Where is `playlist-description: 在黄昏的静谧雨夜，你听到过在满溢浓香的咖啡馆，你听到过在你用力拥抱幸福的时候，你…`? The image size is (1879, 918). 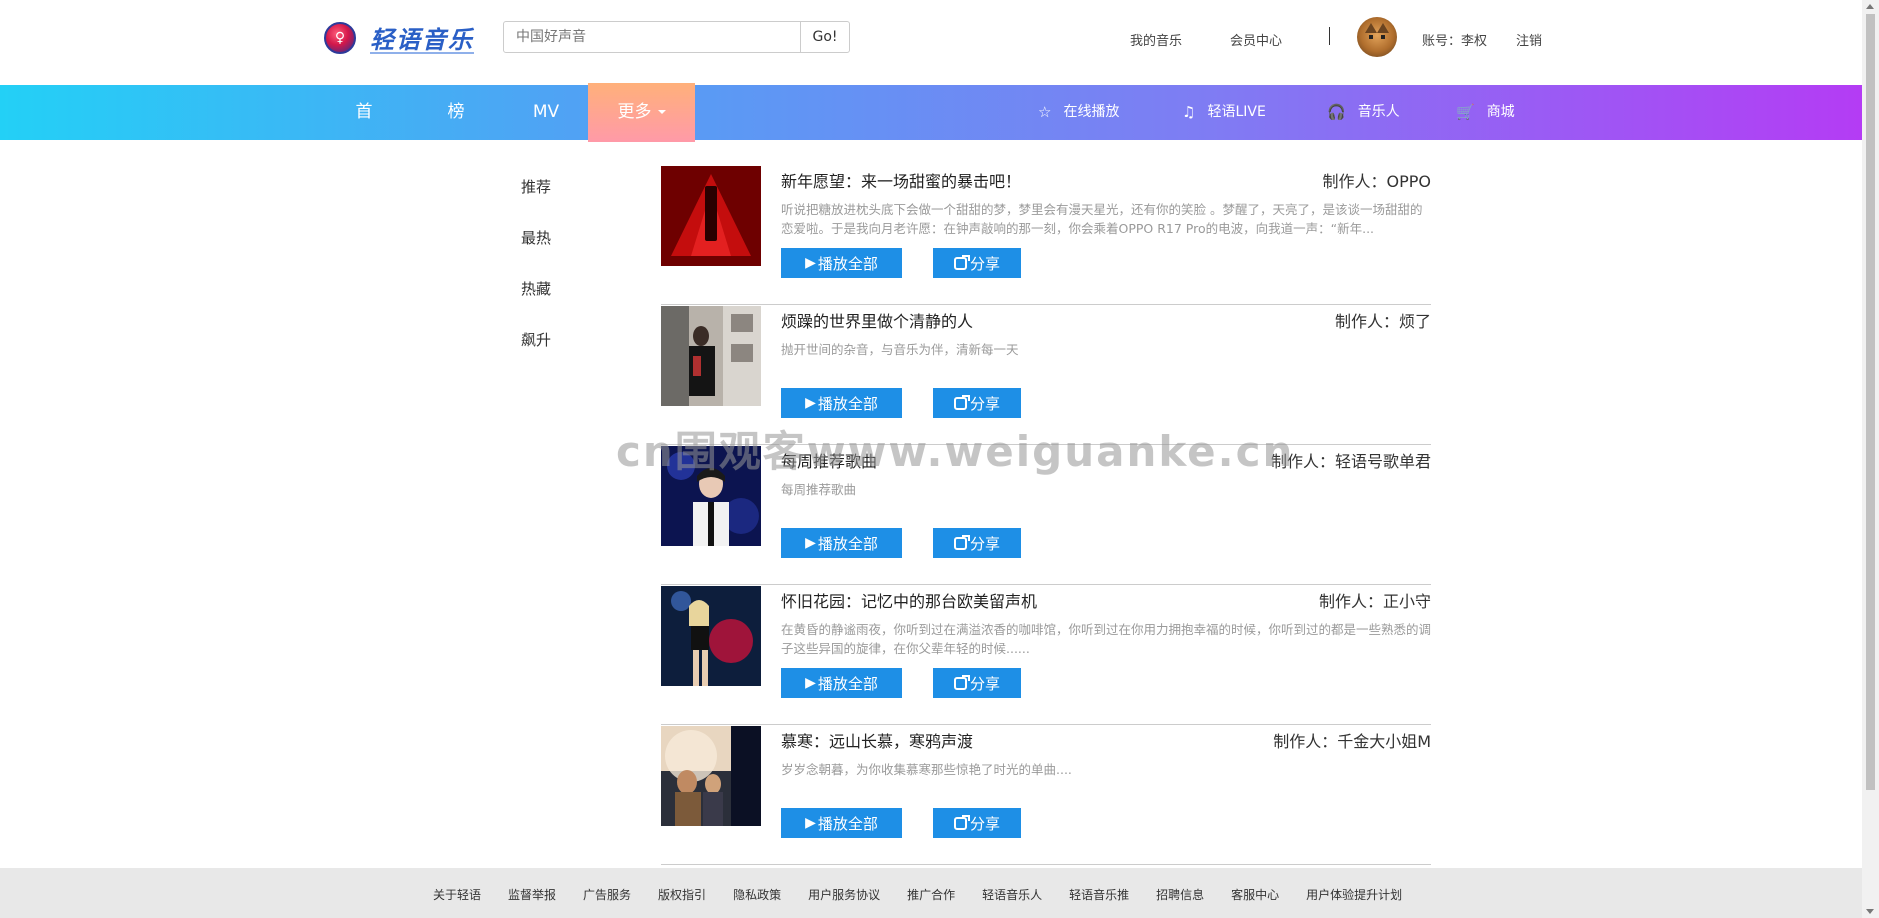 playlist-description: 在黄昏的静谧雨夜，你听到过在满溢浓香的咖啡馆，你听到过在你用力拥抱幸福的时候，你… is located at coordinates (1106, 639).